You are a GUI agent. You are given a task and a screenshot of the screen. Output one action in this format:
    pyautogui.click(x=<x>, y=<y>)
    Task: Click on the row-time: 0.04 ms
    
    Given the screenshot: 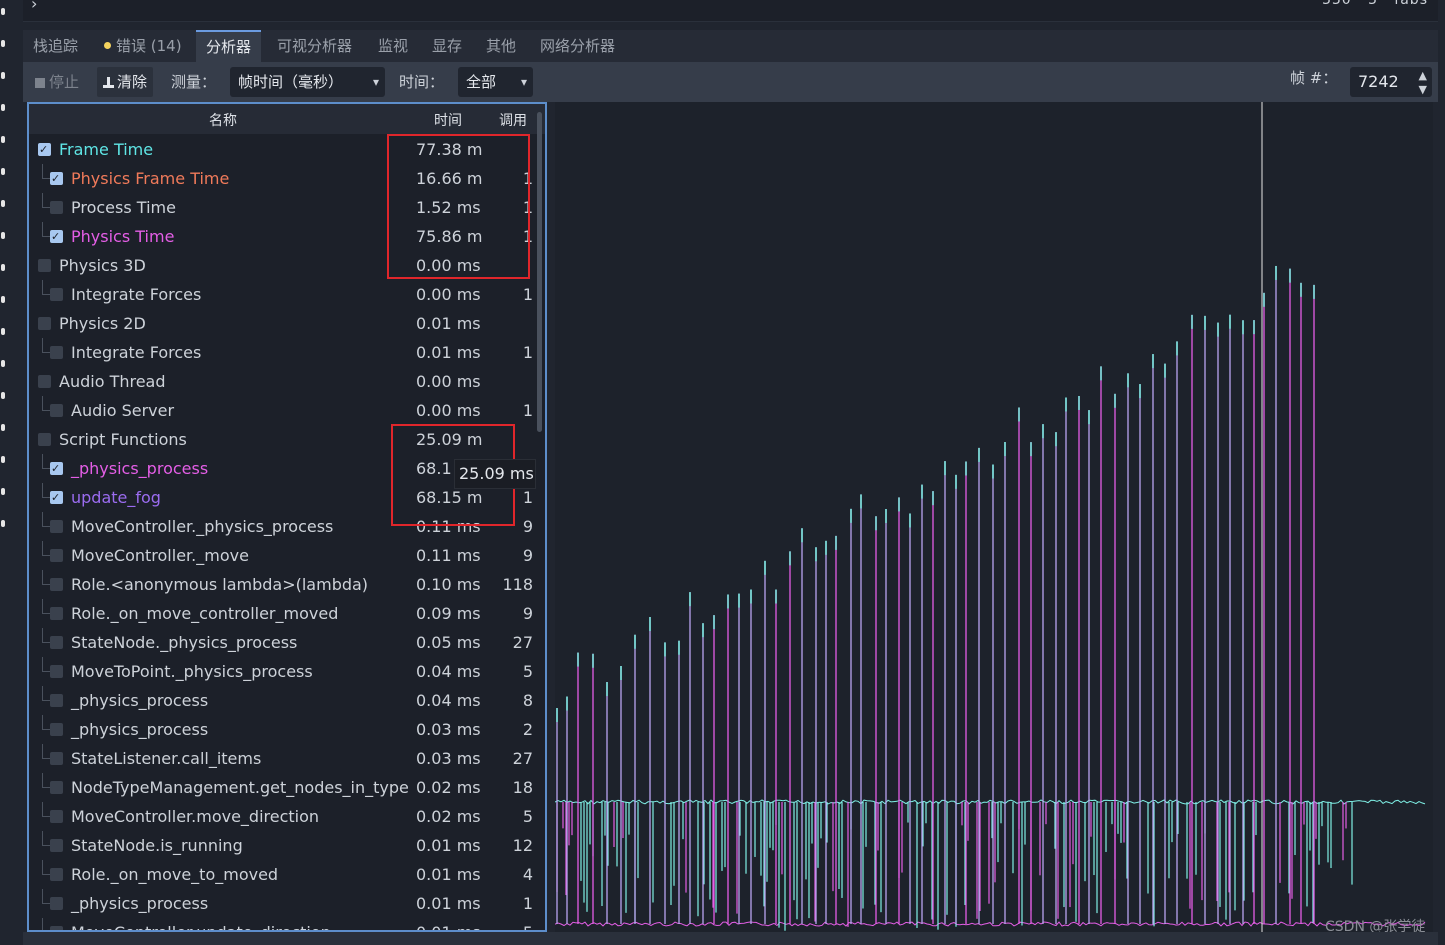 What is the action you would take?
    pyautogui.click(x=448, y=671)
    